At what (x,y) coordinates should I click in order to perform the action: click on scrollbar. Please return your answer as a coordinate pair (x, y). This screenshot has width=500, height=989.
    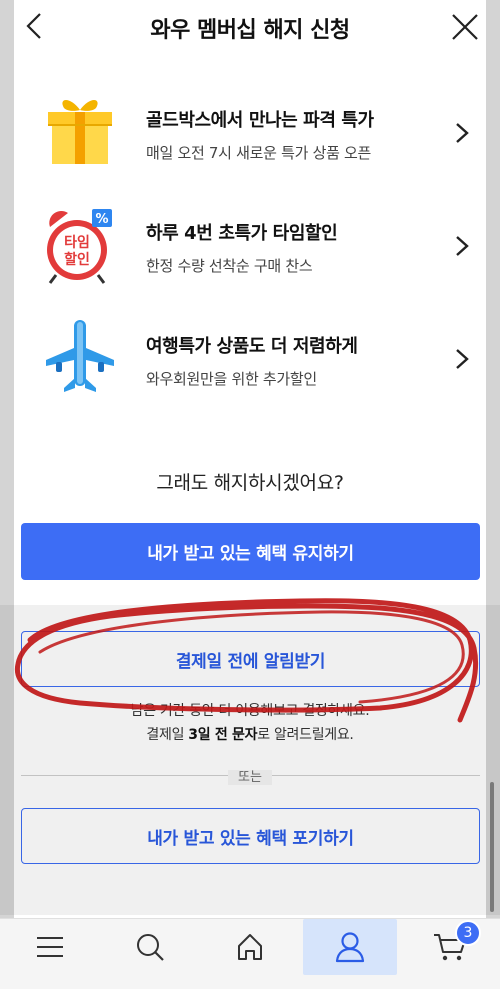
    Looking at the image, I should click on (492, 847).